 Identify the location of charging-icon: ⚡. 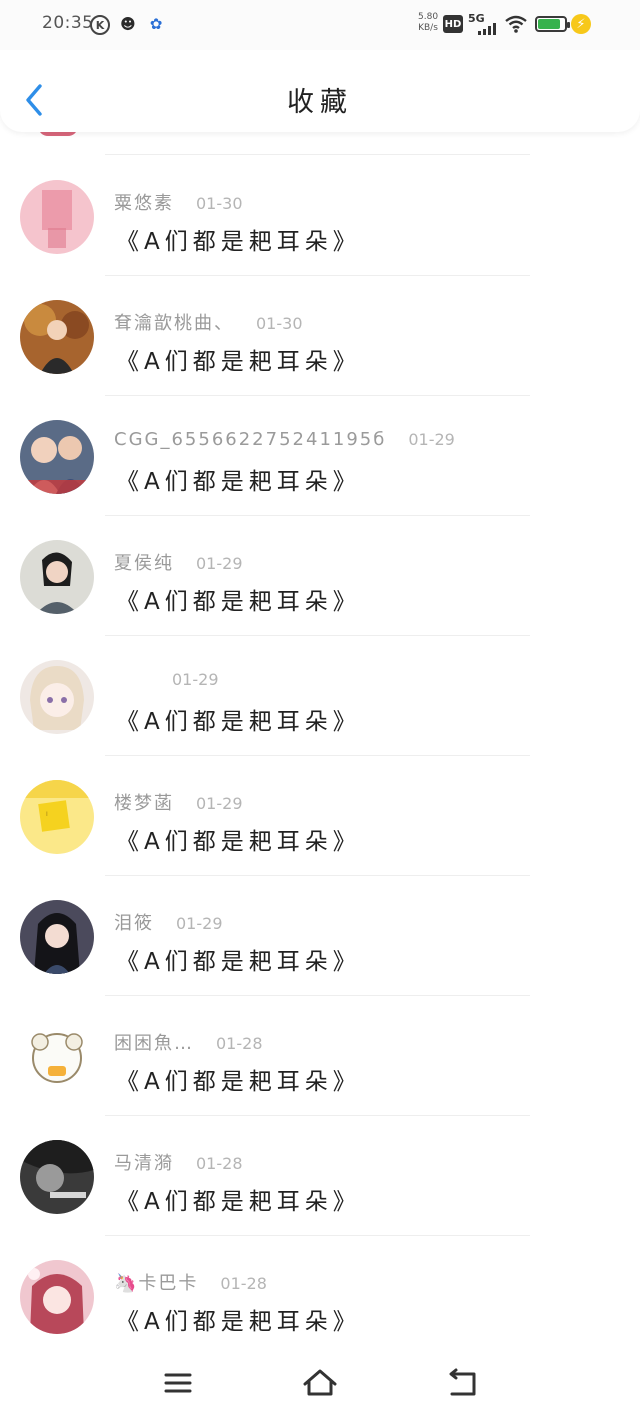
(581, 24).